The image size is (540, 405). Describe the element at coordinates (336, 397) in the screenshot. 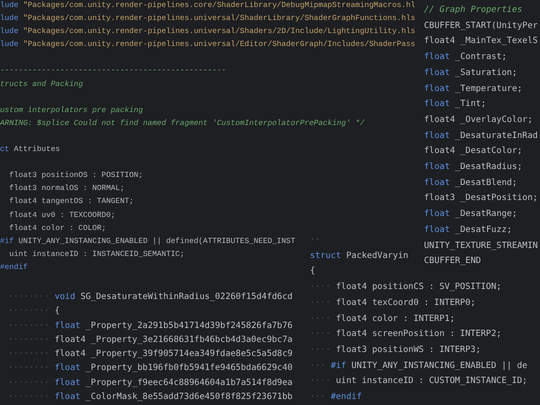

I see `code-line: ··· #endif` at that location.